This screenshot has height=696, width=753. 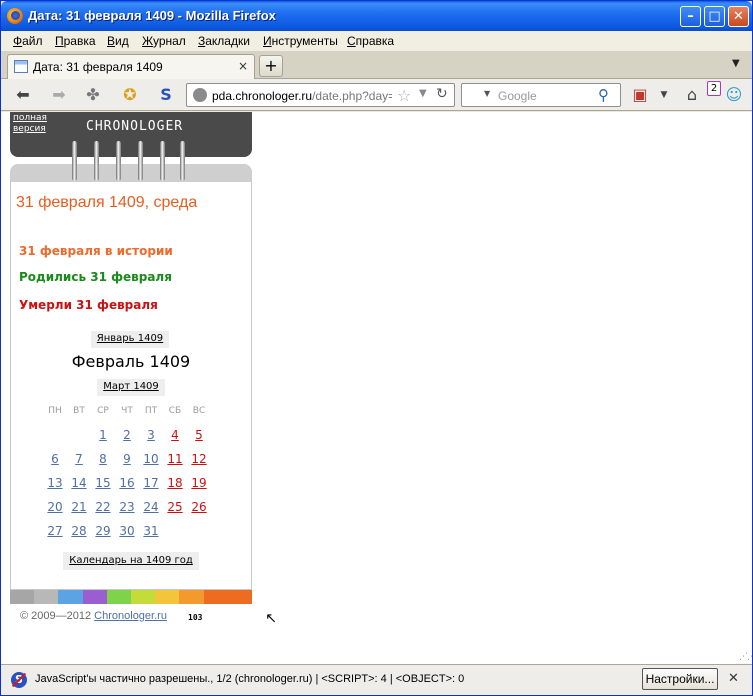 What do you see at coordinates (175, 507) in the screenshot?
I see `calendar-day: 25` at bounding box center [175, 507].